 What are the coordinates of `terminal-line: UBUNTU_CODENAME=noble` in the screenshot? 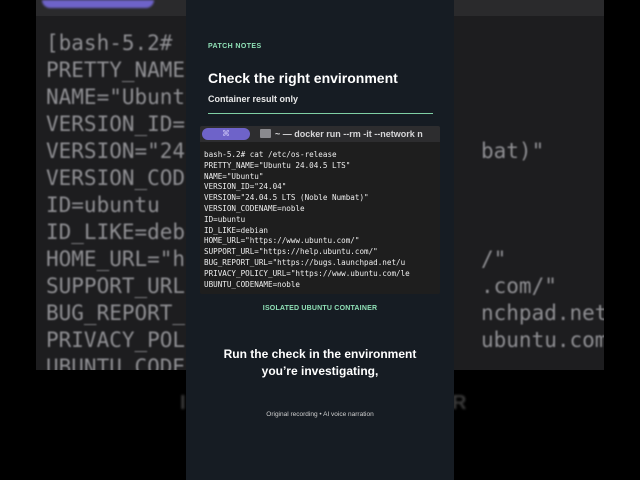 It's located at (252, 284).